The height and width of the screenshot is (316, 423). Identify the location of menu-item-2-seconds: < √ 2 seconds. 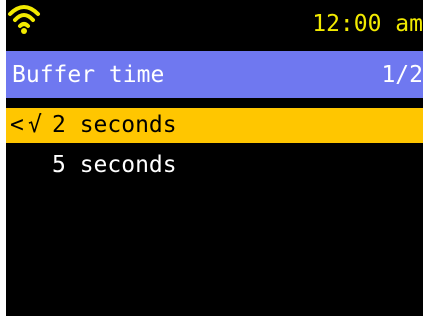
(214, 125).